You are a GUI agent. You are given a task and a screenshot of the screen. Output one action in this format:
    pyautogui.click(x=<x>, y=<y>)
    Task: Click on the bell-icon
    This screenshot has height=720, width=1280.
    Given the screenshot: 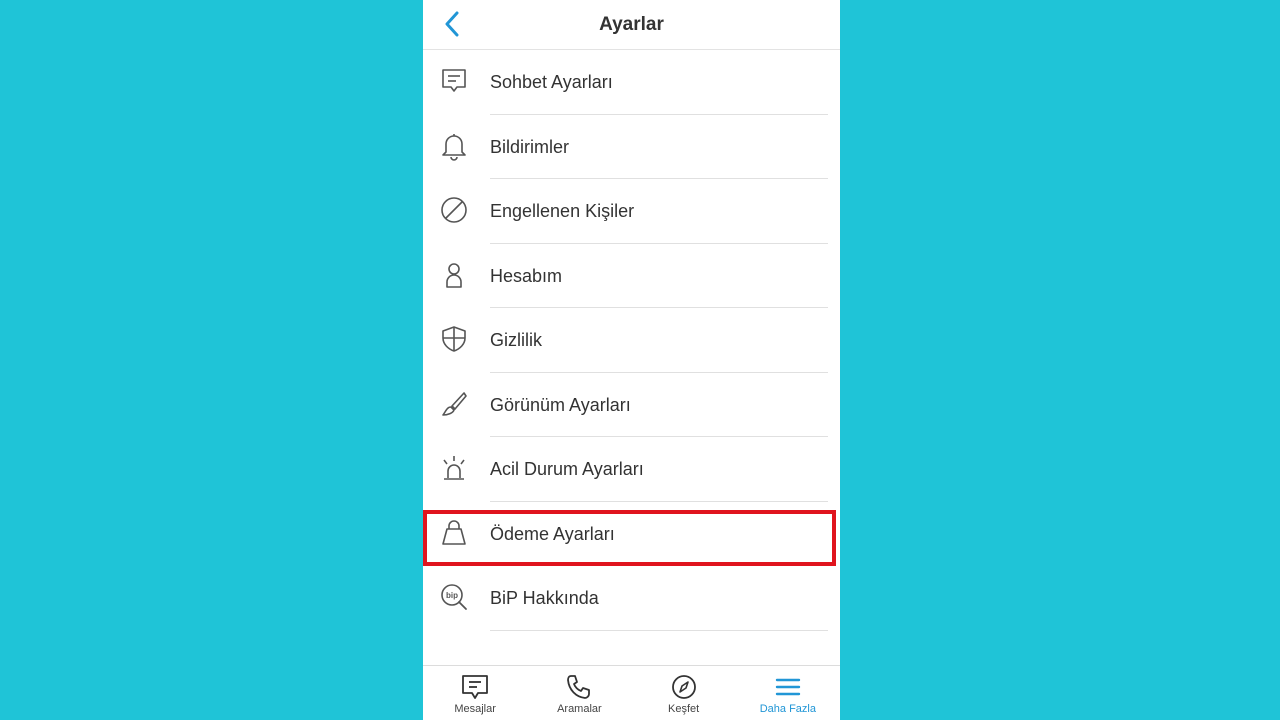 What is the action you would take?
    pyautogui.click(x=454, y=146)
    